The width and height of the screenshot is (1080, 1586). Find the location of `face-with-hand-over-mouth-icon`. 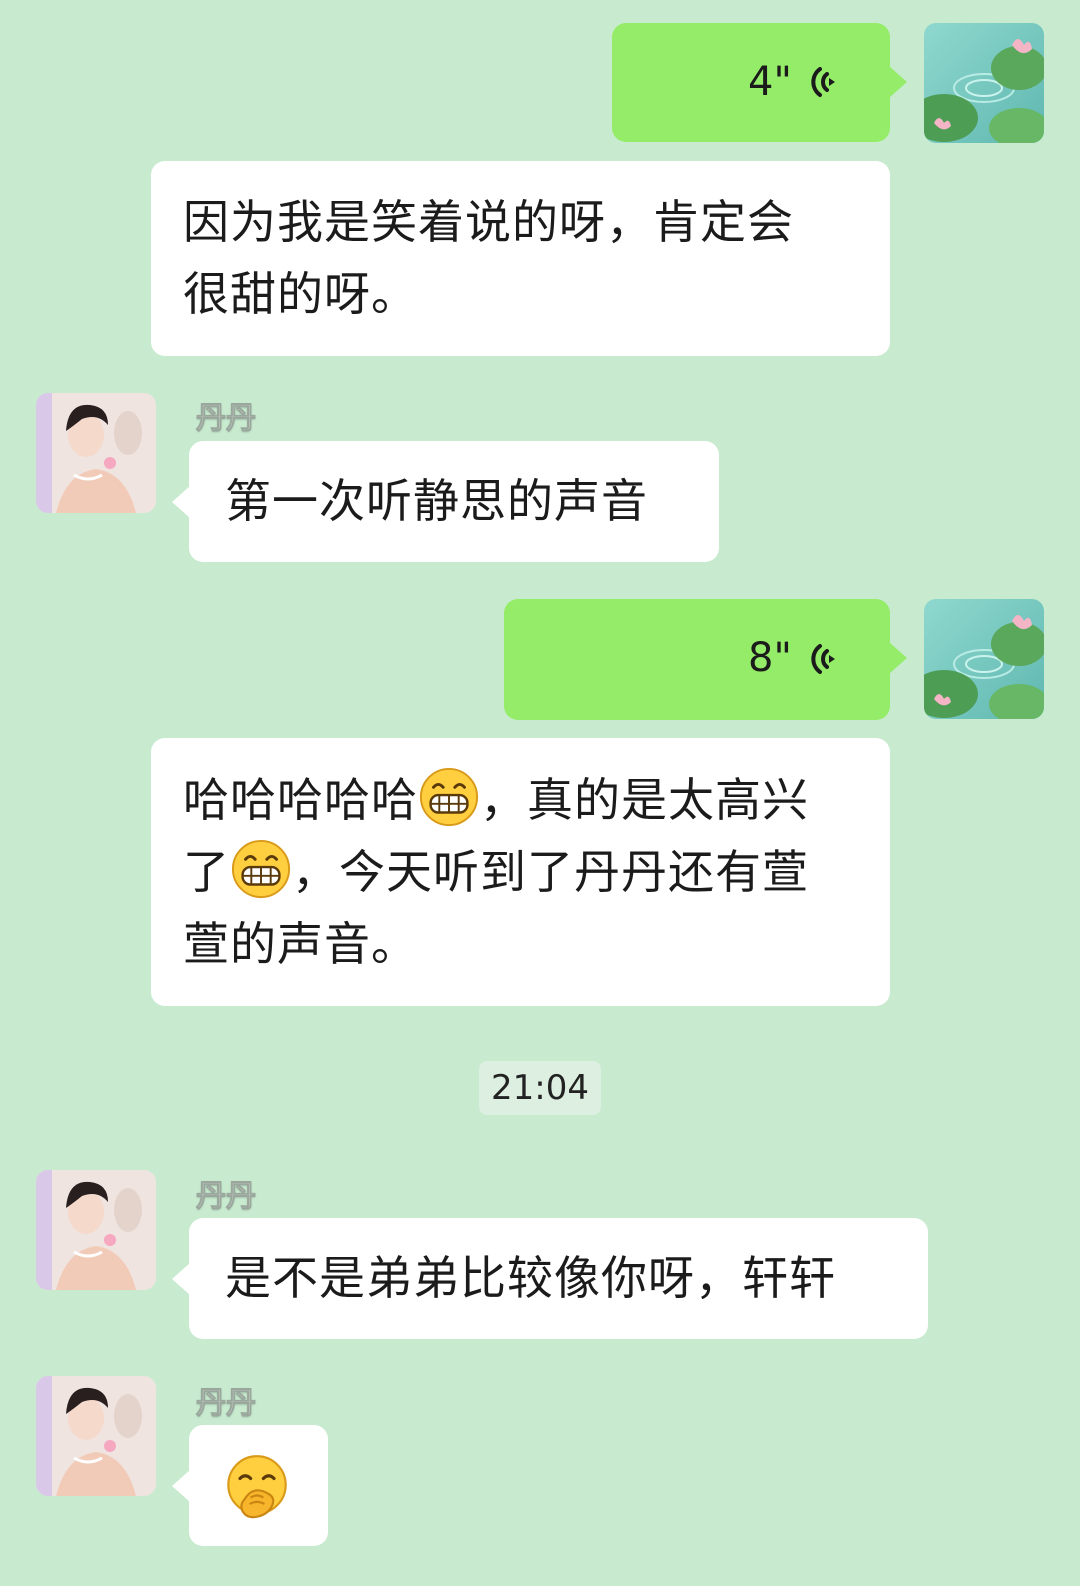

face-with-hand-over-mouth-icon is located at coordinates (257, 1487).